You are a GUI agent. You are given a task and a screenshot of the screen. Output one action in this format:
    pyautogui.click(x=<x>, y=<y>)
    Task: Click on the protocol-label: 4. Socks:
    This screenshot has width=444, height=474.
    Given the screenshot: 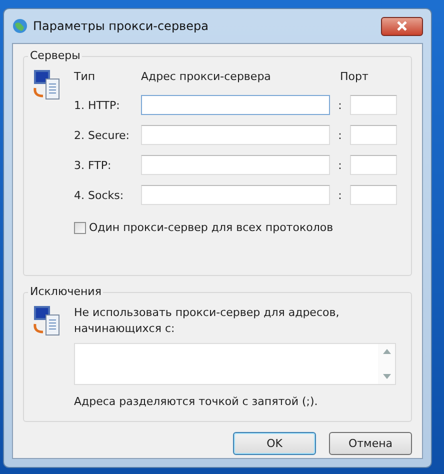 What is the action you would take?
    pyautogui.click(x=99, y=195)
    